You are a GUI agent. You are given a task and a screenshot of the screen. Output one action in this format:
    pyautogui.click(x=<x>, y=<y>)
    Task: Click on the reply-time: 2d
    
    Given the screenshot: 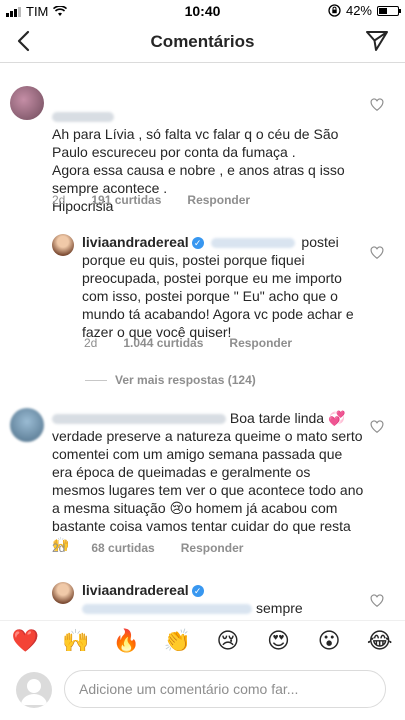 What is the action you would take?
    pyautogui.click(x=91, y=343)
    